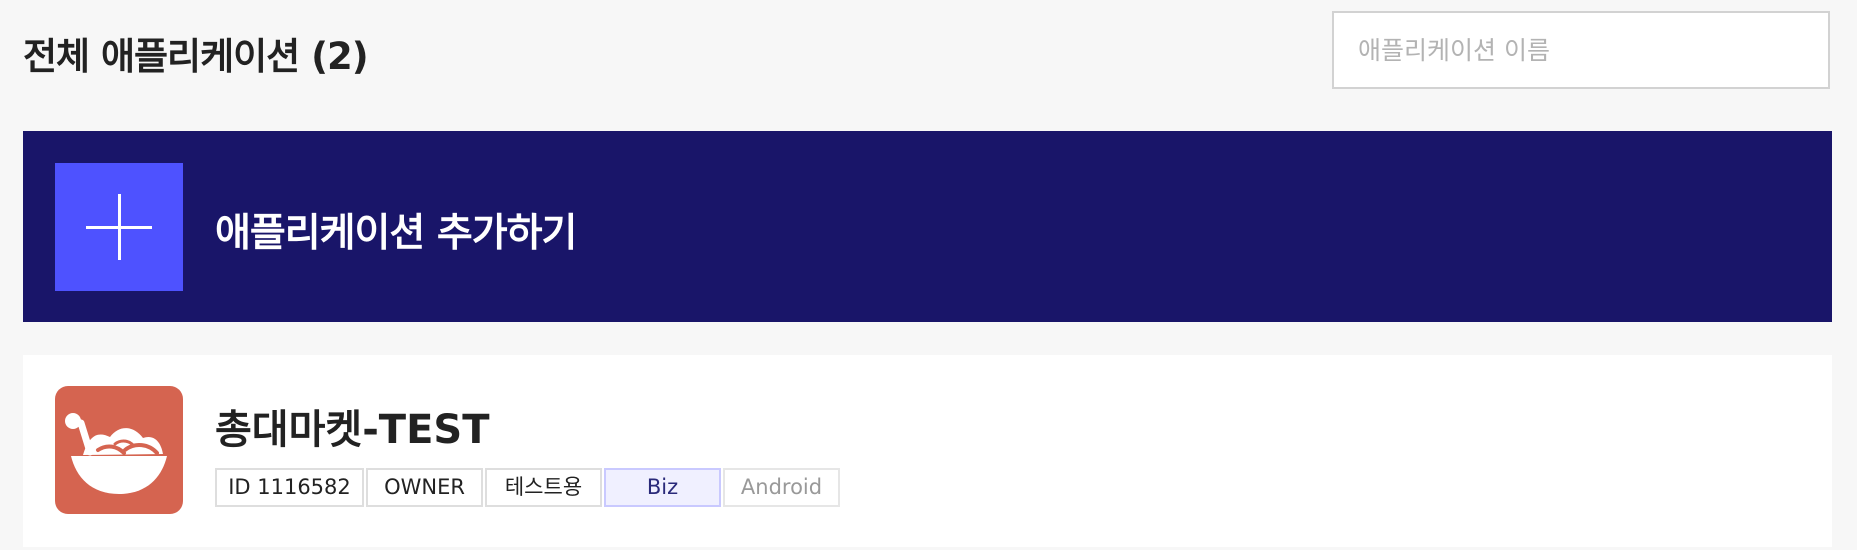  What do you see at coordinates (1581, 50) in the screenshot?
I see `search-input` at bounding box center [1581, 50].